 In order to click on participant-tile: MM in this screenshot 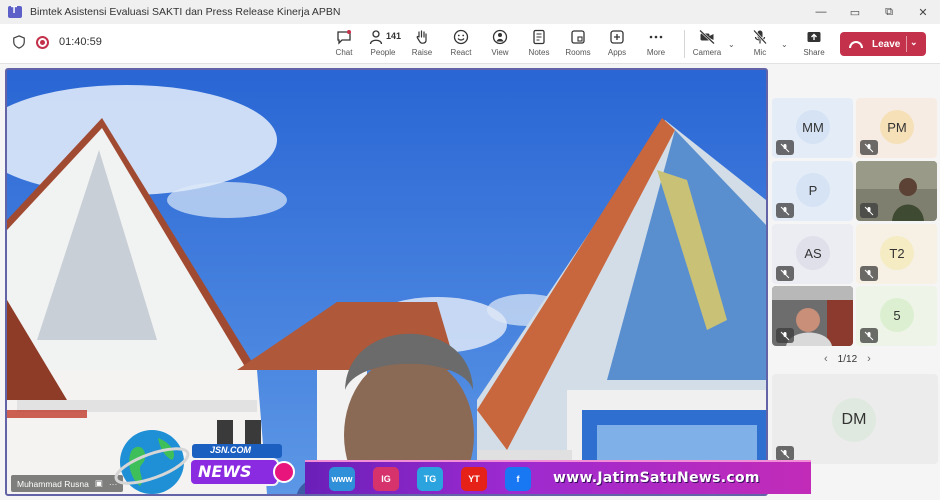, I will do `click(812, 128)`.